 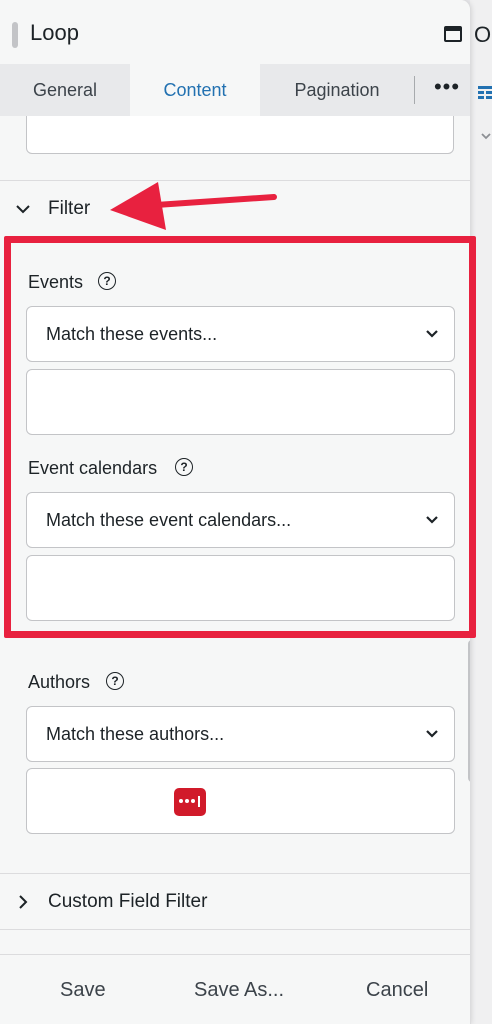 I want to click on background-page: O, so click(x=481, y=512).